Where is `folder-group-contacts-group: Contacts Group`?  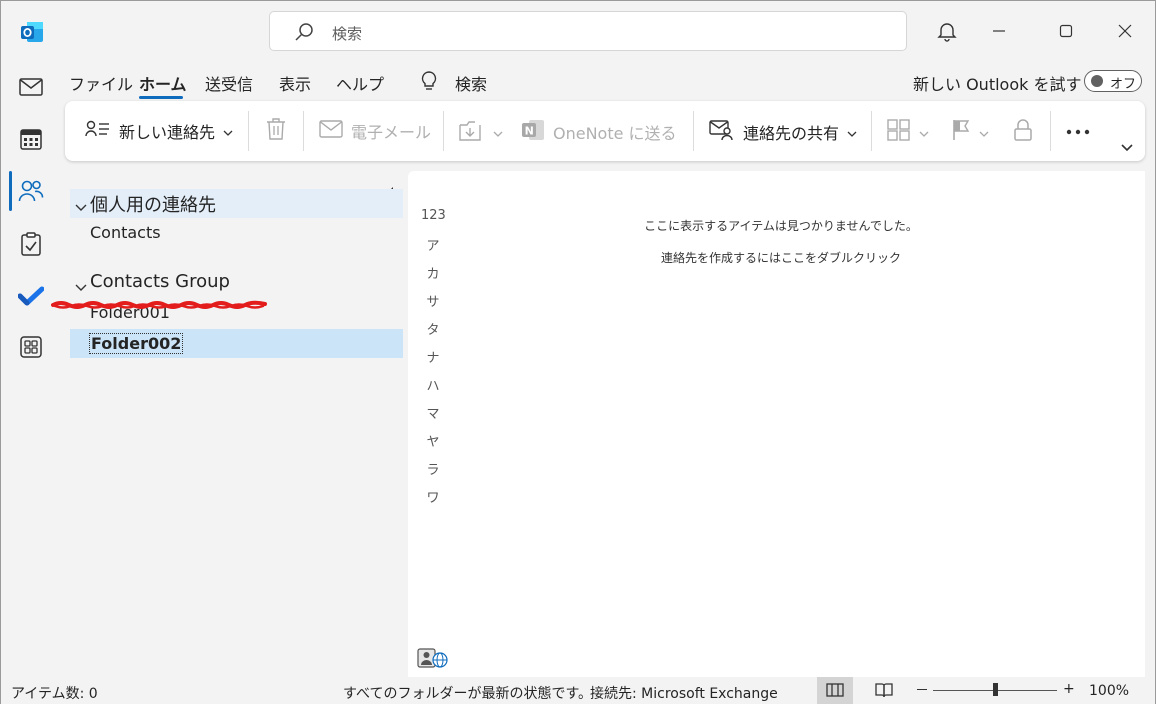
folder-group-contacts-group: Contacts Group is located at coordinates (160, 281).